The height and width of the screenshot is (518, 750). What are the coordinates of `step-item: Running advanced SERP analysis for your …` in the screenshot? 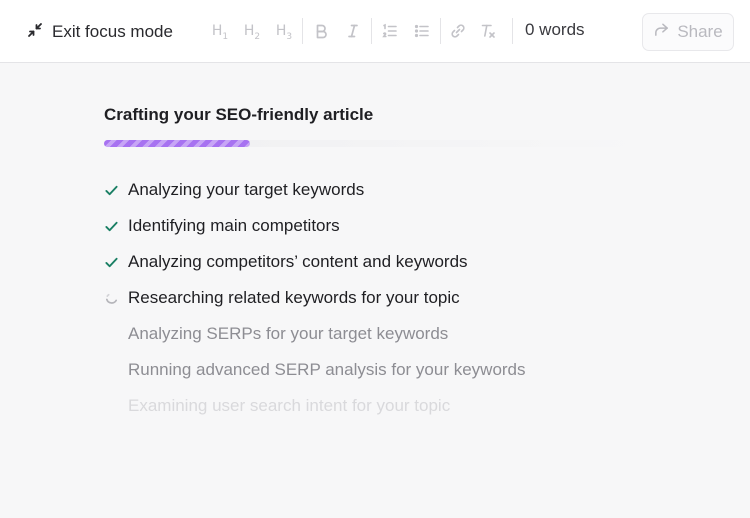 It's located at (364, 370).